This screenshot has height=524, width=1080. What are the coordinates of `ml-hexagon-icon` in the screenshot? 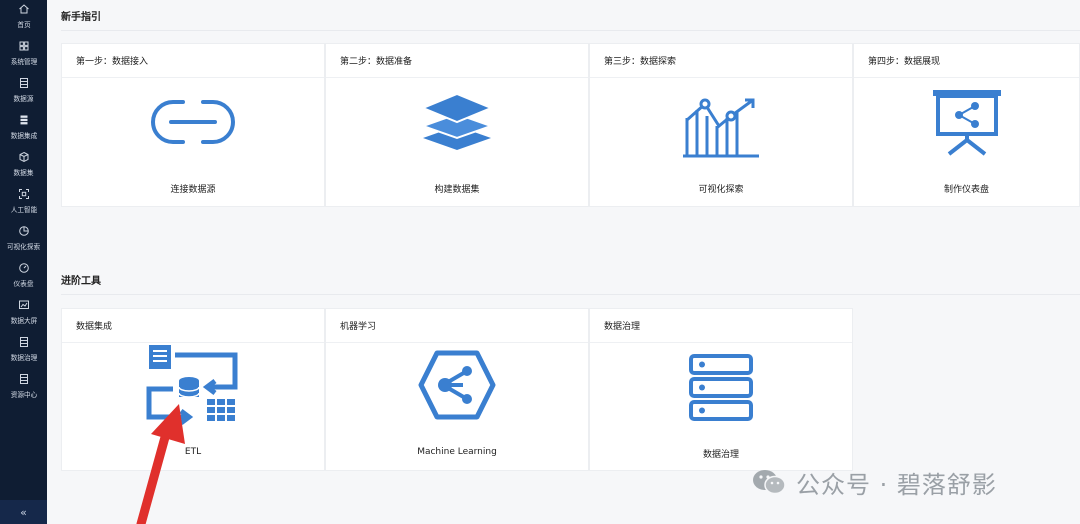 It's located at (457, 385).